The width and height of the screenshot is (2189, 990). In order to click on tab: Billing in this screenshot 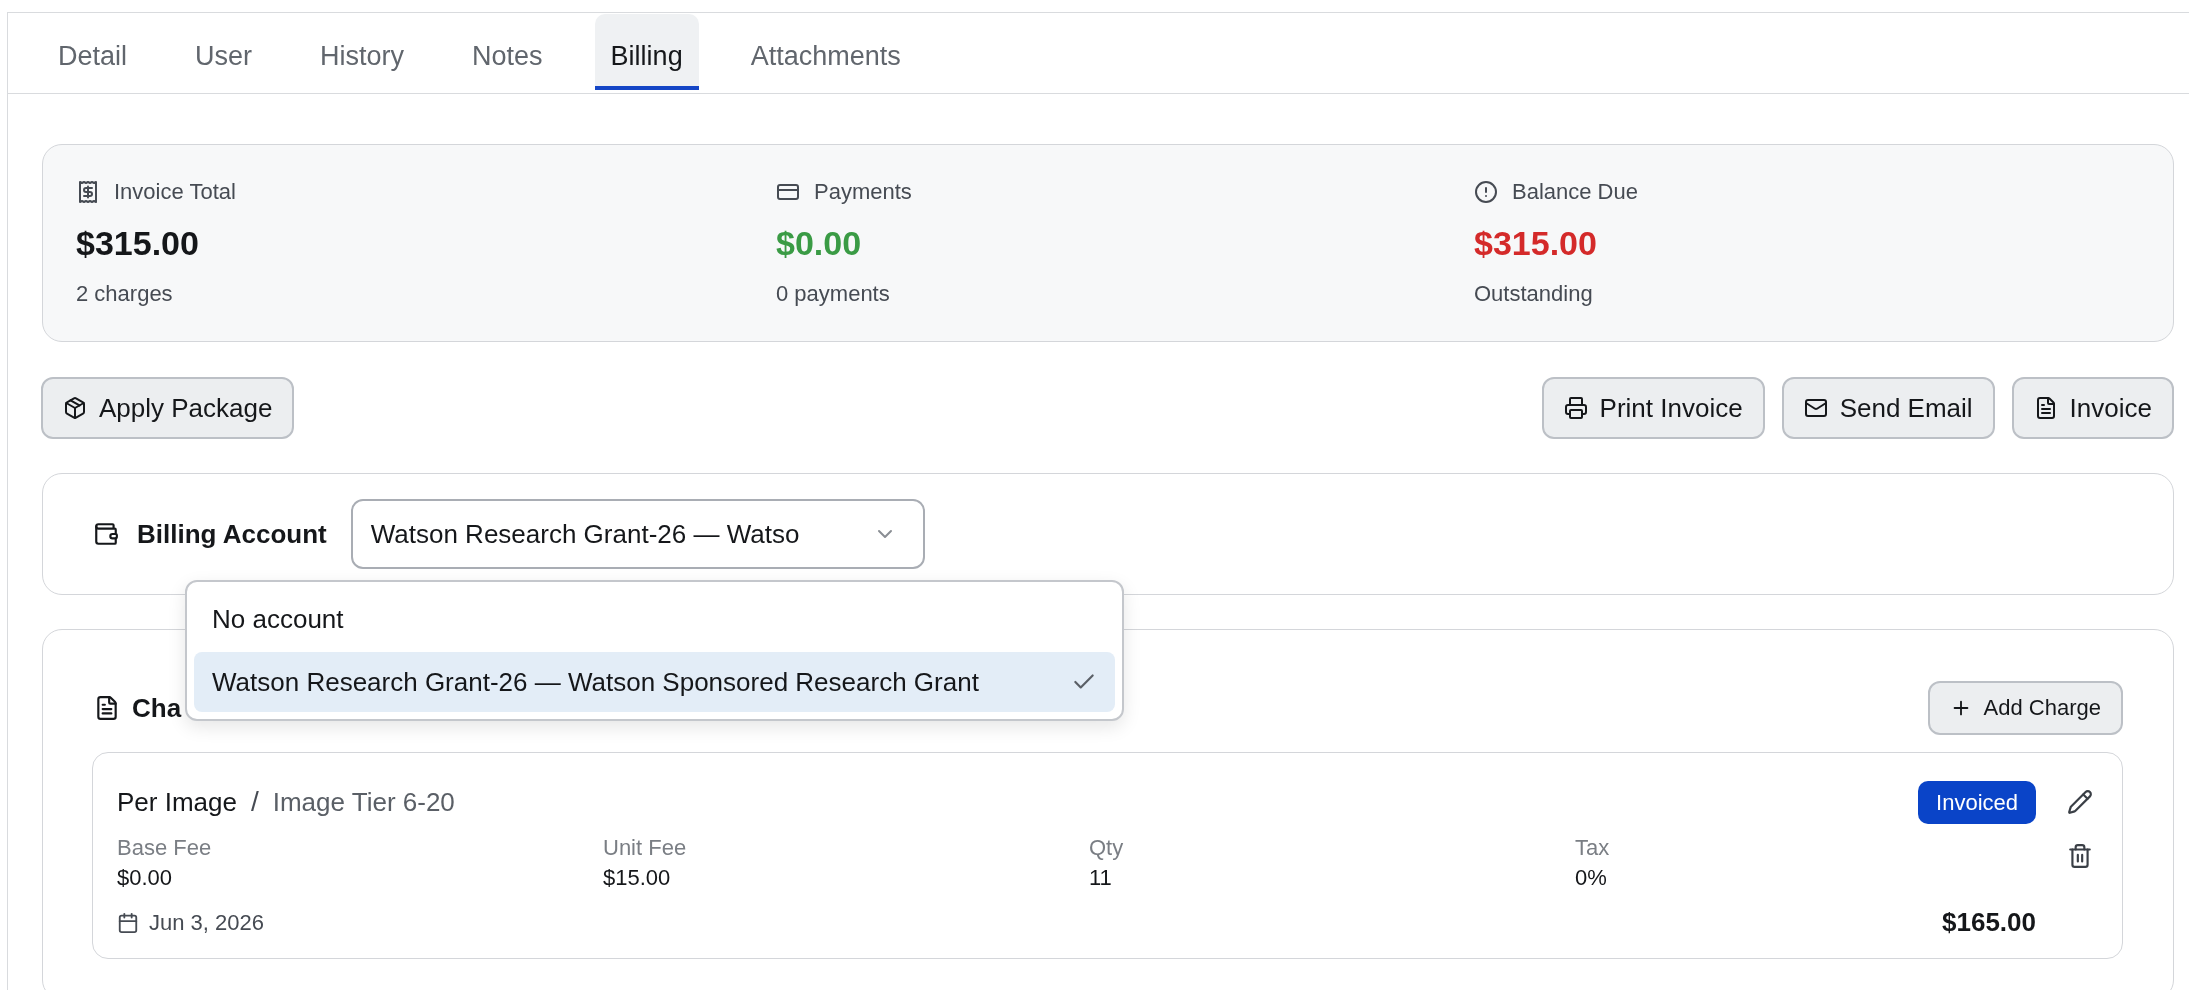, I will do `click(646, 52)`.